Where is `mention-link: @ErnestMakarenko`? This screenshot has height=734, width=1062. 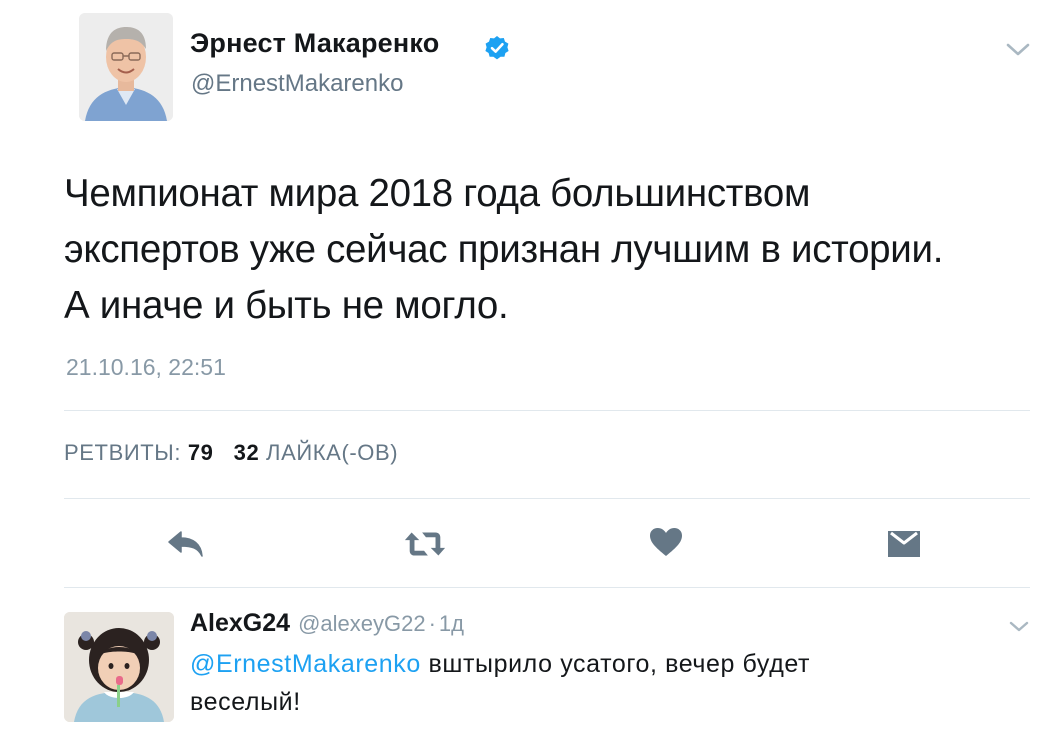
mention-link: @ErnestMakarenko is located at coordinates (305, 664).